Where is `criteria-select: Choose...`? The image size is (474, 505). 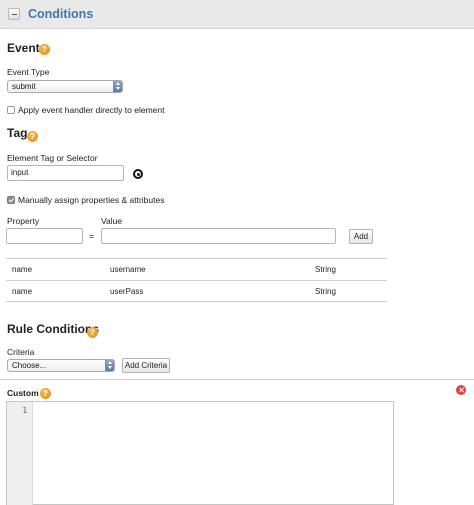
criteria-select: Choose... is located at coordinates (61, 365).